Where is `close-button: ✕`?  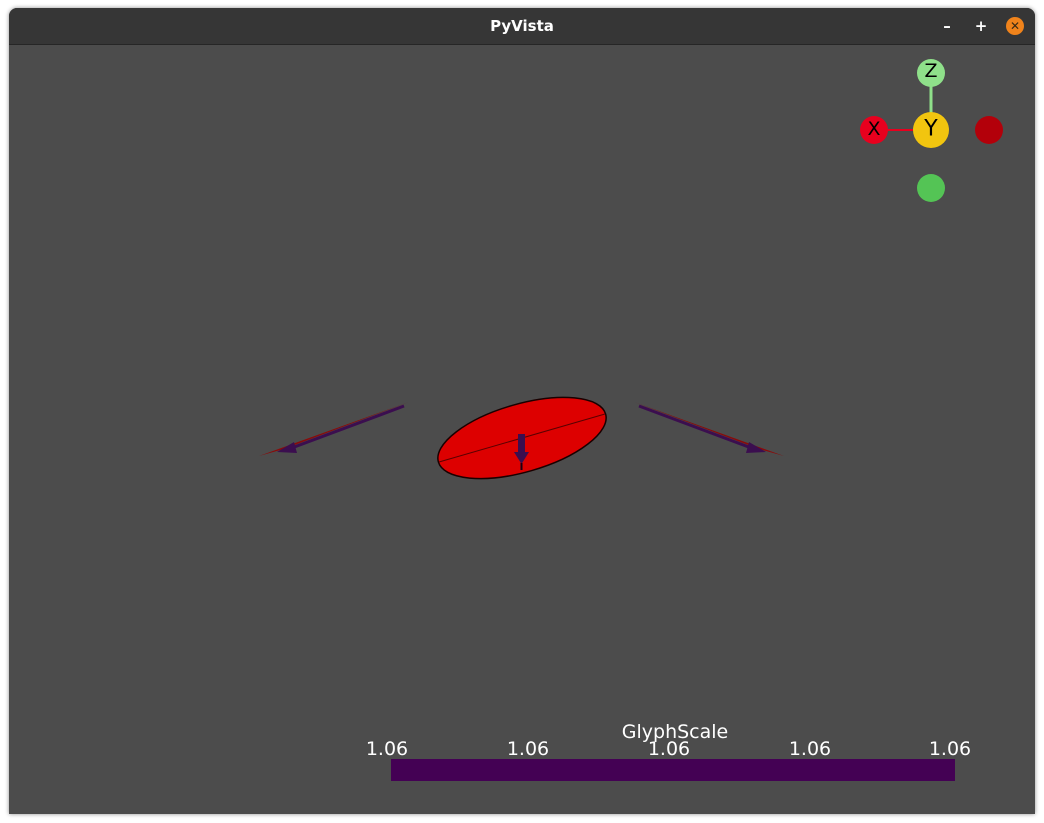 close-button: ✕ is located at coordinates (1015, 26).